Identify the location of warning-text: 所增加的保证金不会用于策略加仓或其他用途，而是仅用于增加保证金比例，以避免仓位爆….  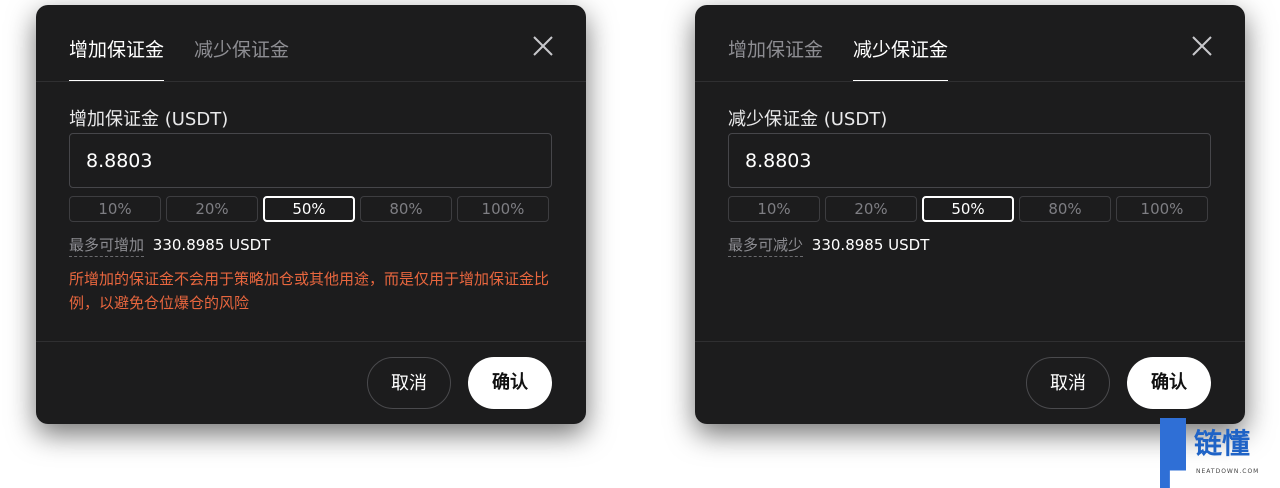
(309, 291).